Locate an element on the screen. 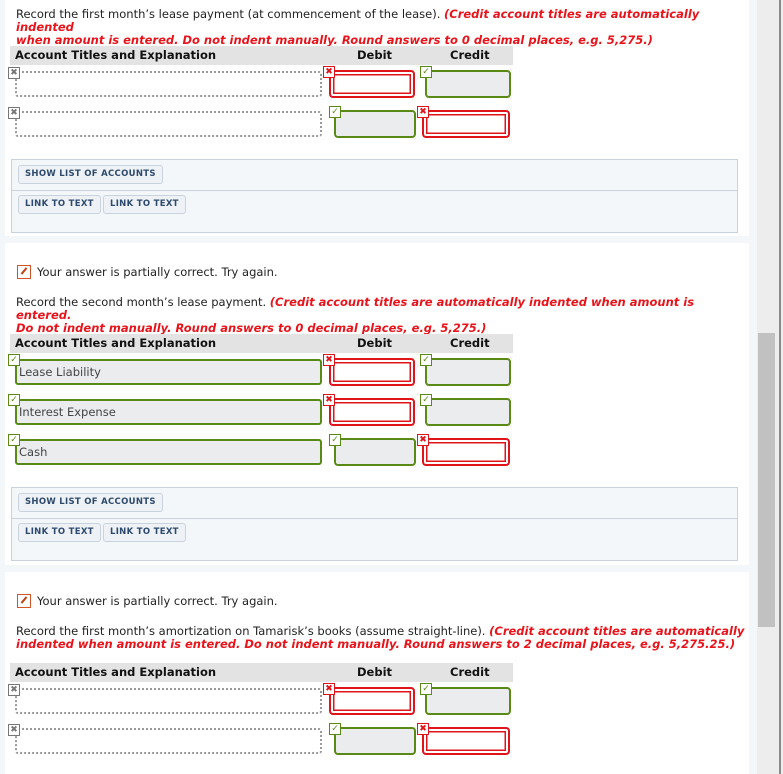 This screenshot has height=774, width=783. window-edge is located at coordinates (780, 387).